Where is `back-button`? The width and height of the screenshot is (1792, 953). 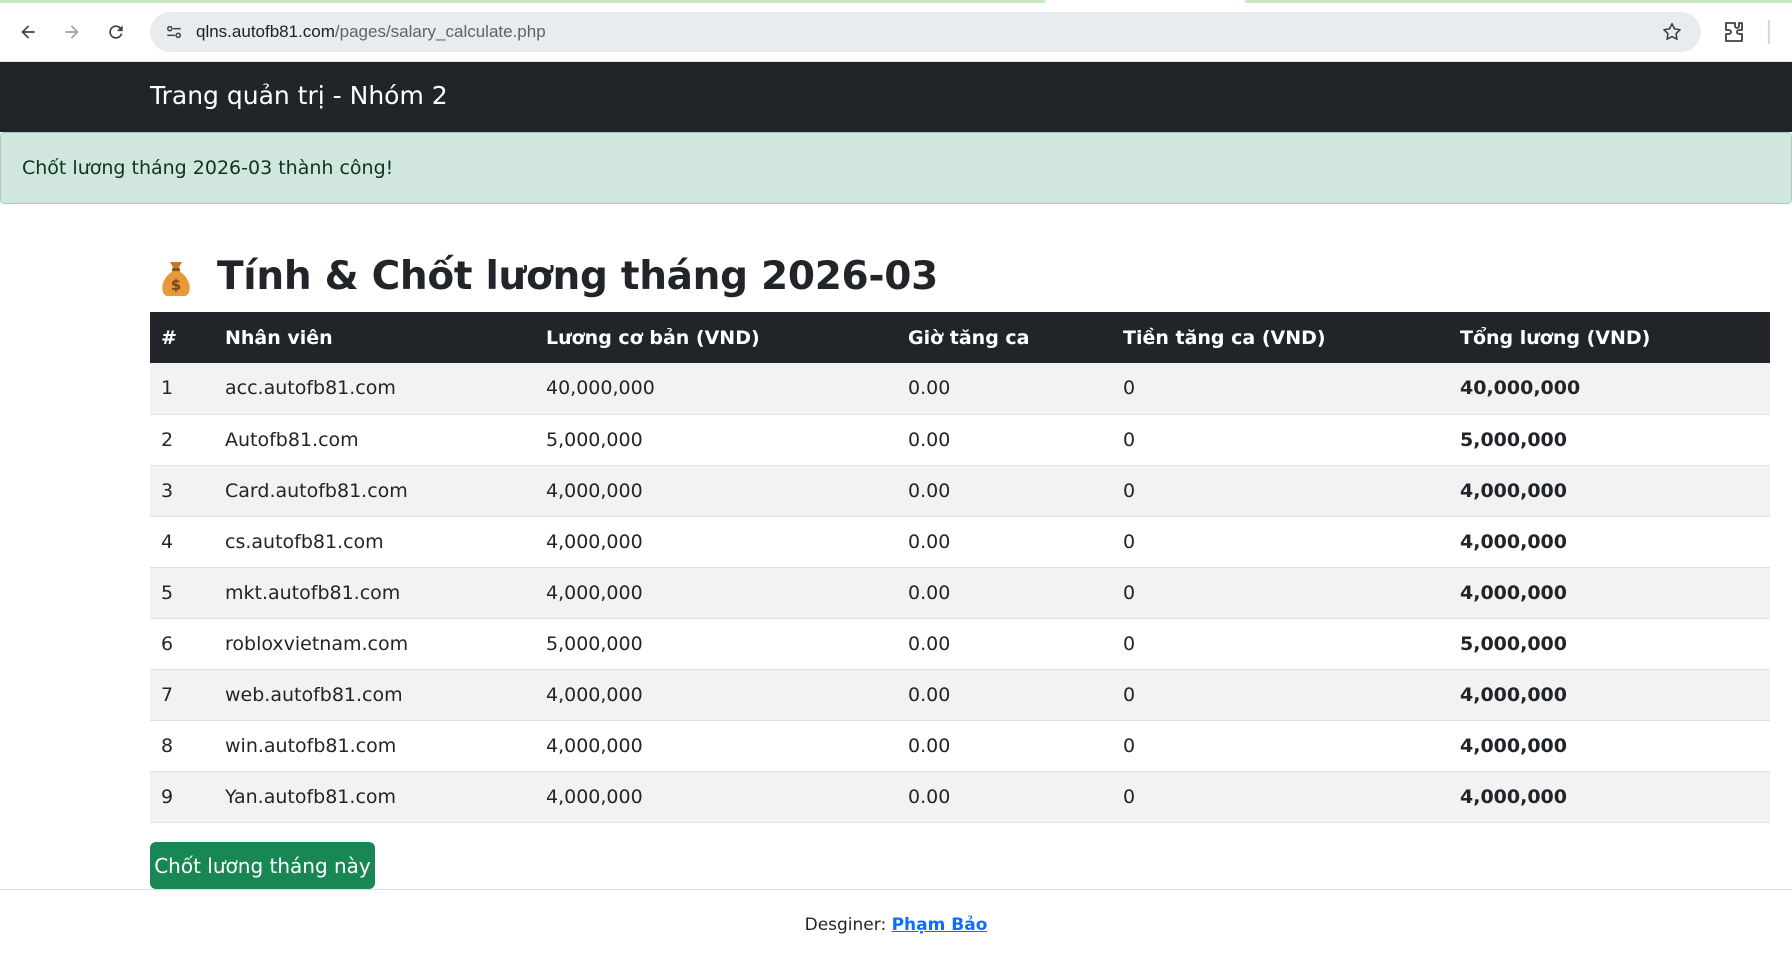 back-button is located at coordinates (28, 32).